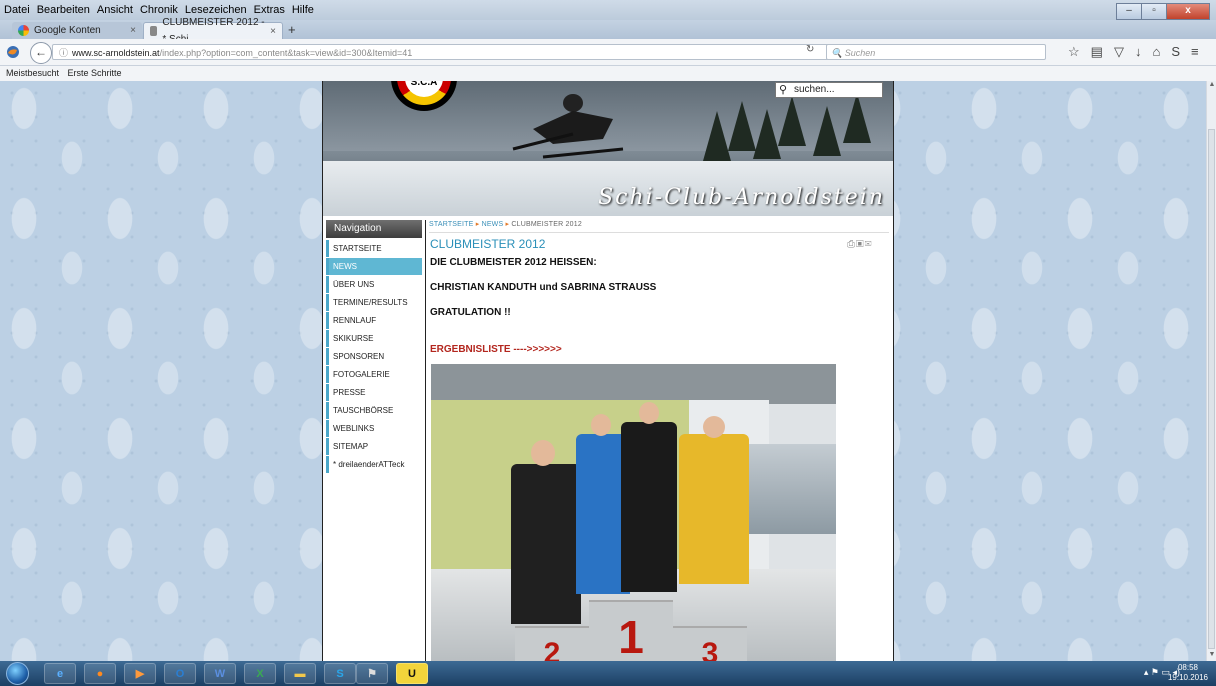 This screenshot has height=686, width=1216. Describe the element at coordinates (710, 643) in the screenshot. I see `podium-third: 3` at that location.